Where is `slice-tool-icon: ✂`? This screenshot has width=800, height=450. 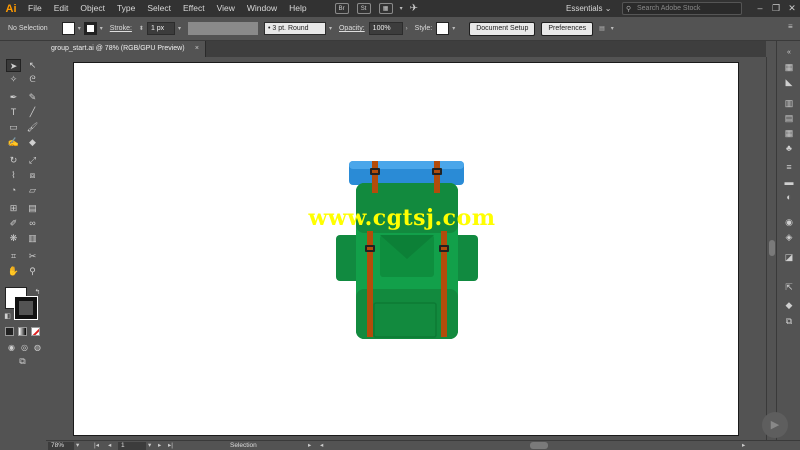
slice-tool-icon: ✂ is located at coordinates (32, 256).